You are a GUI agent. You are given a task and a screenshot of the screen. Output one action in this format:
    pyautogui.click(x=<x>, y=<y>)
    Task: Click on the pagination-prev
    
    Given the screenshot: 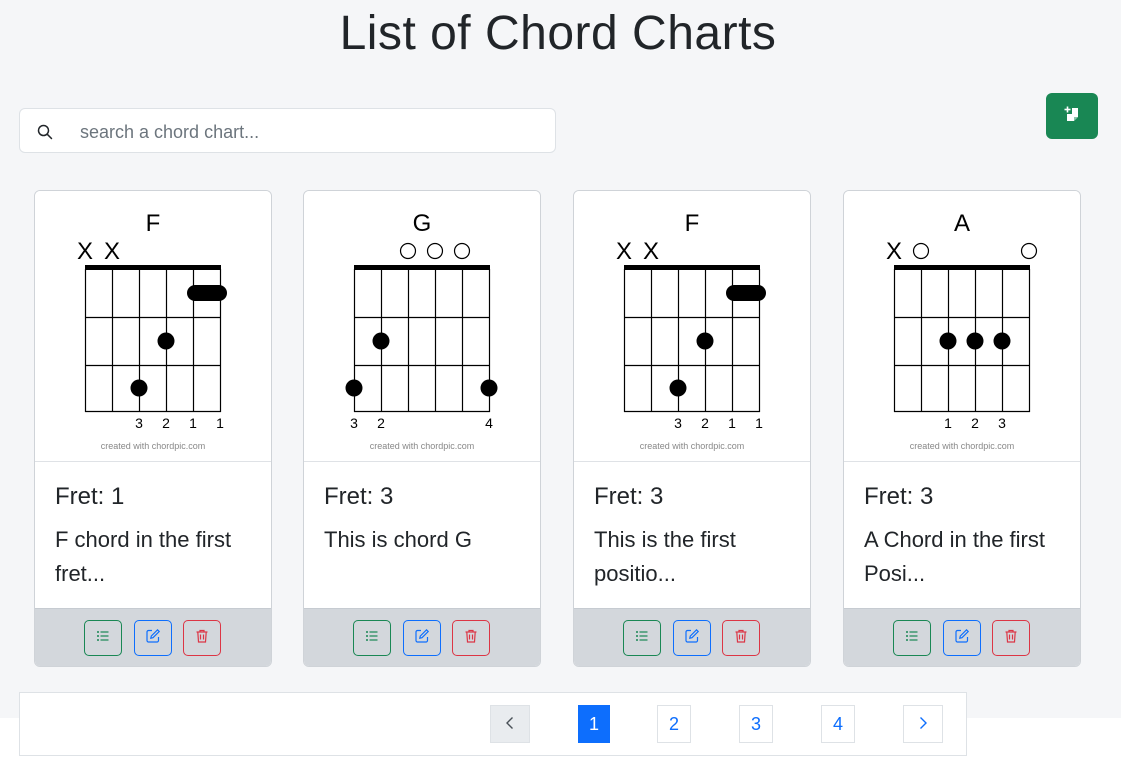 What is the action you would take?
    pyautogui.click(x=510, y=724)
    